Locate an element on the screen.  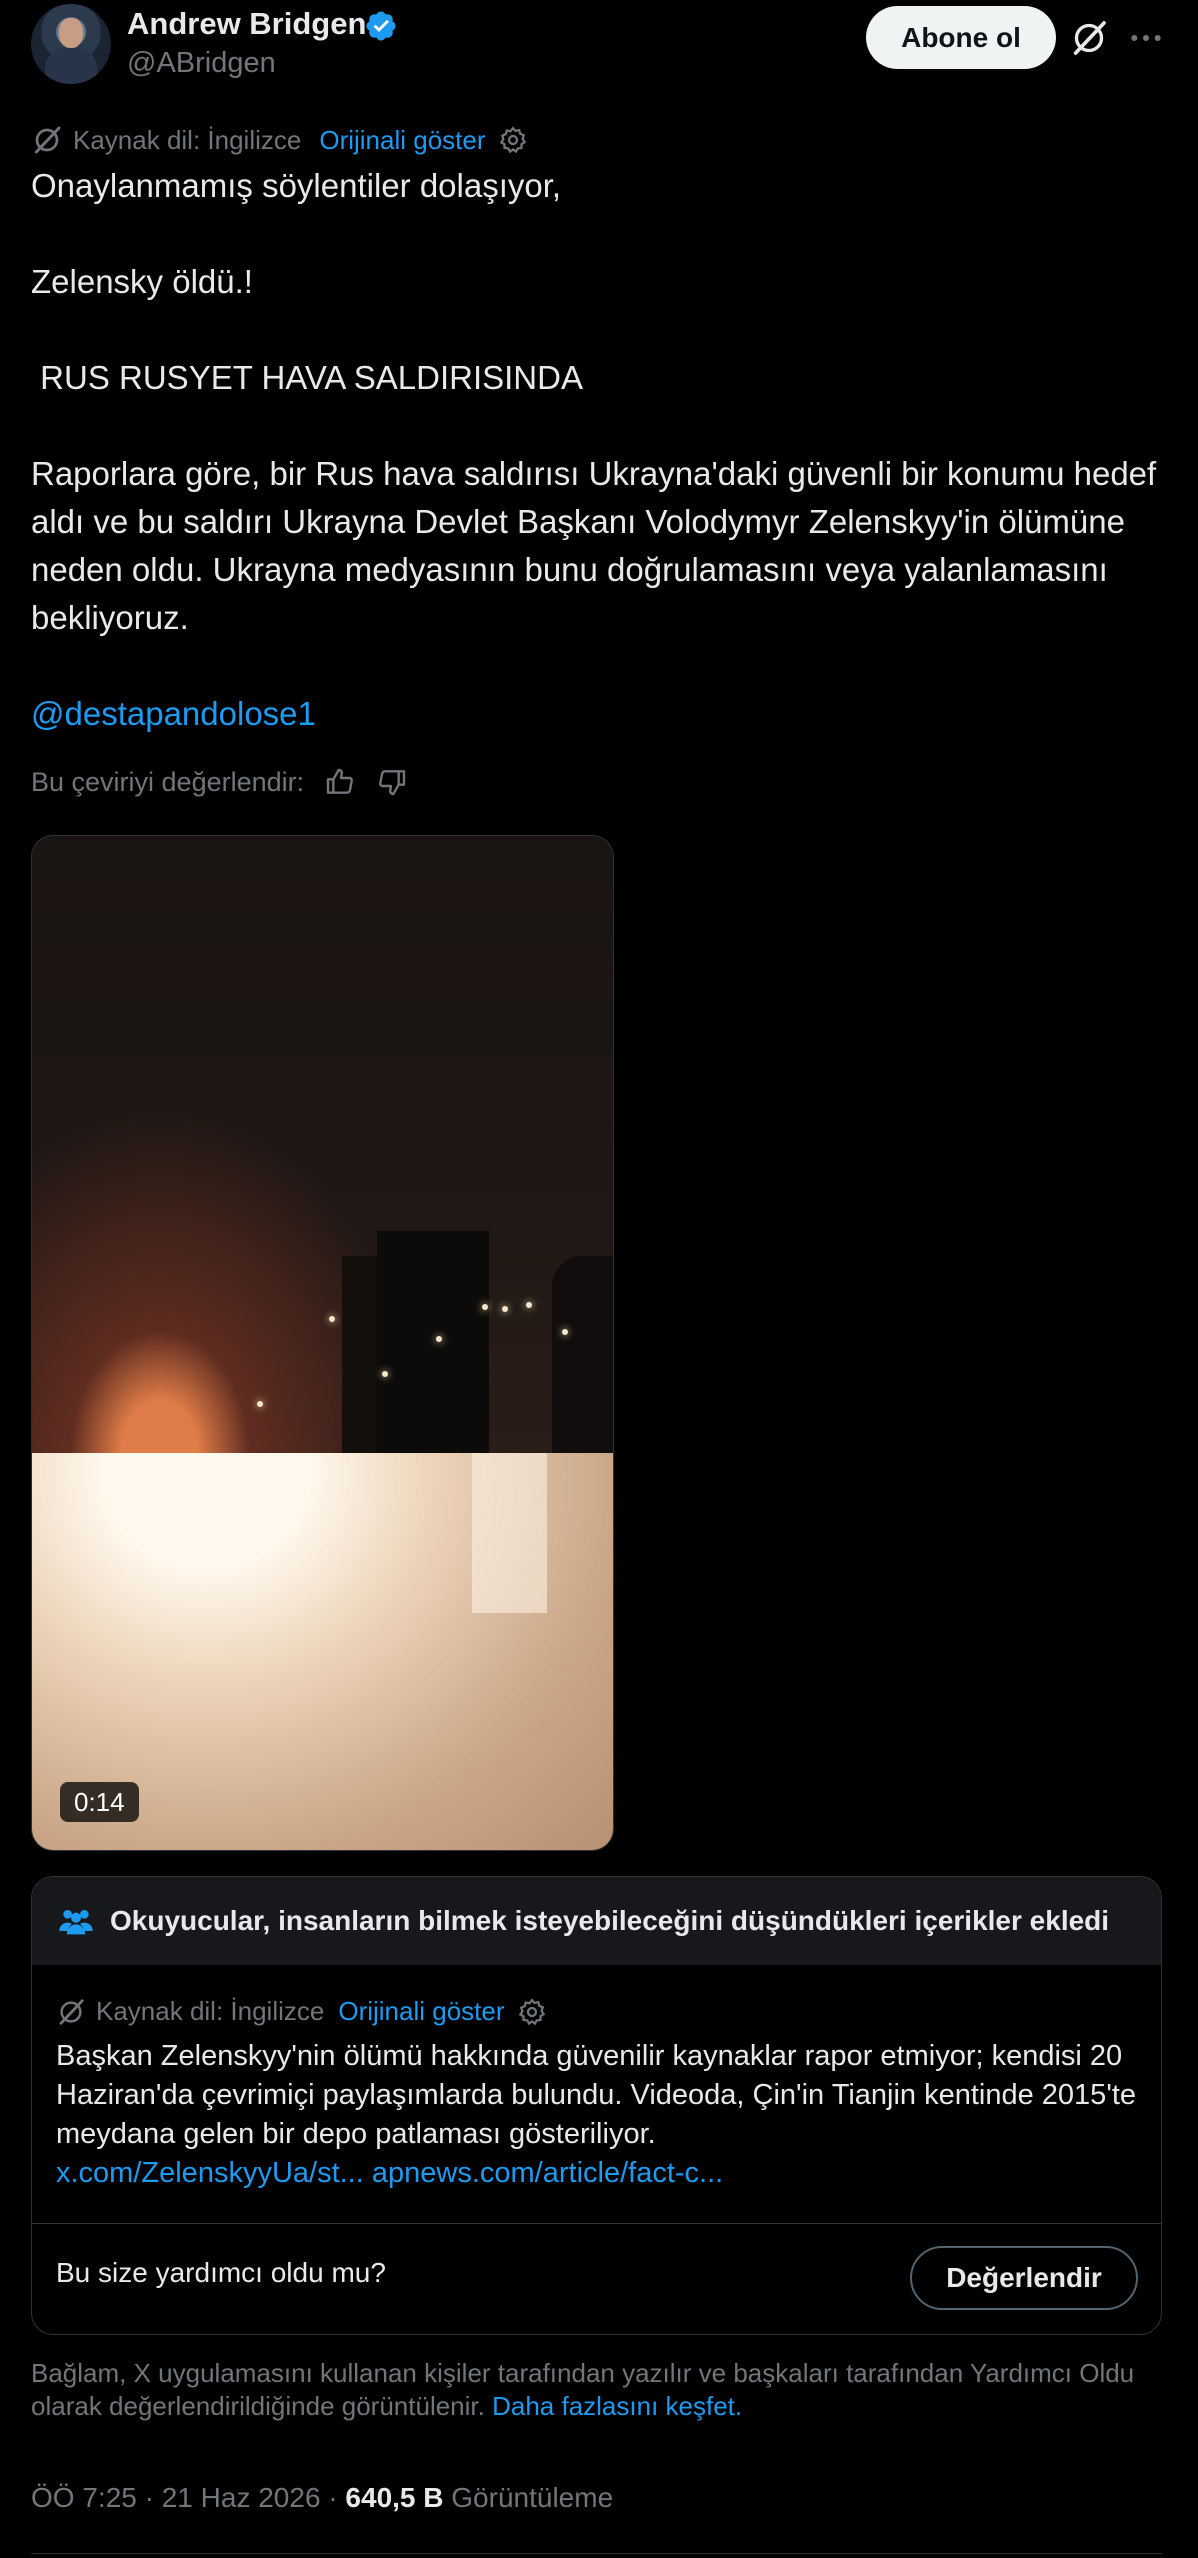
thumbs-up-icon is located at coordinates (340, 782).